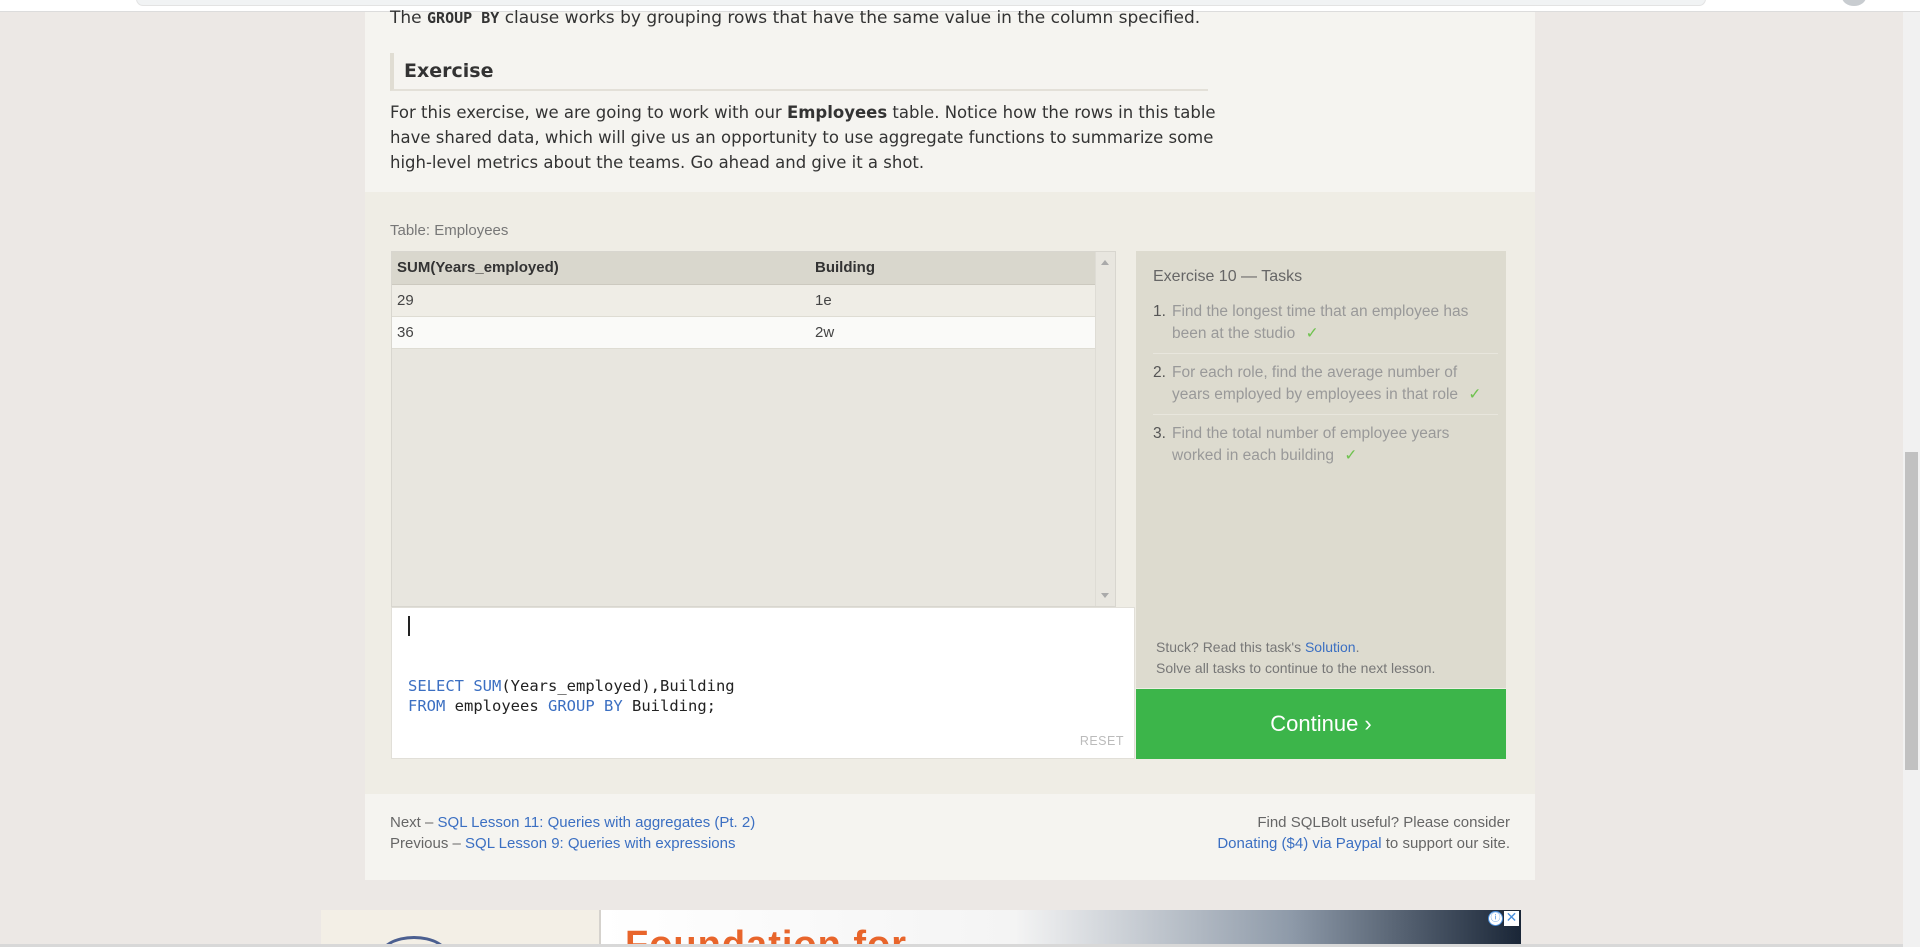 This screenshot has height=947, width=1920. Describe the element at coordinates (496, 706) in the screenshot. I see `sql-text: employees` at that location.